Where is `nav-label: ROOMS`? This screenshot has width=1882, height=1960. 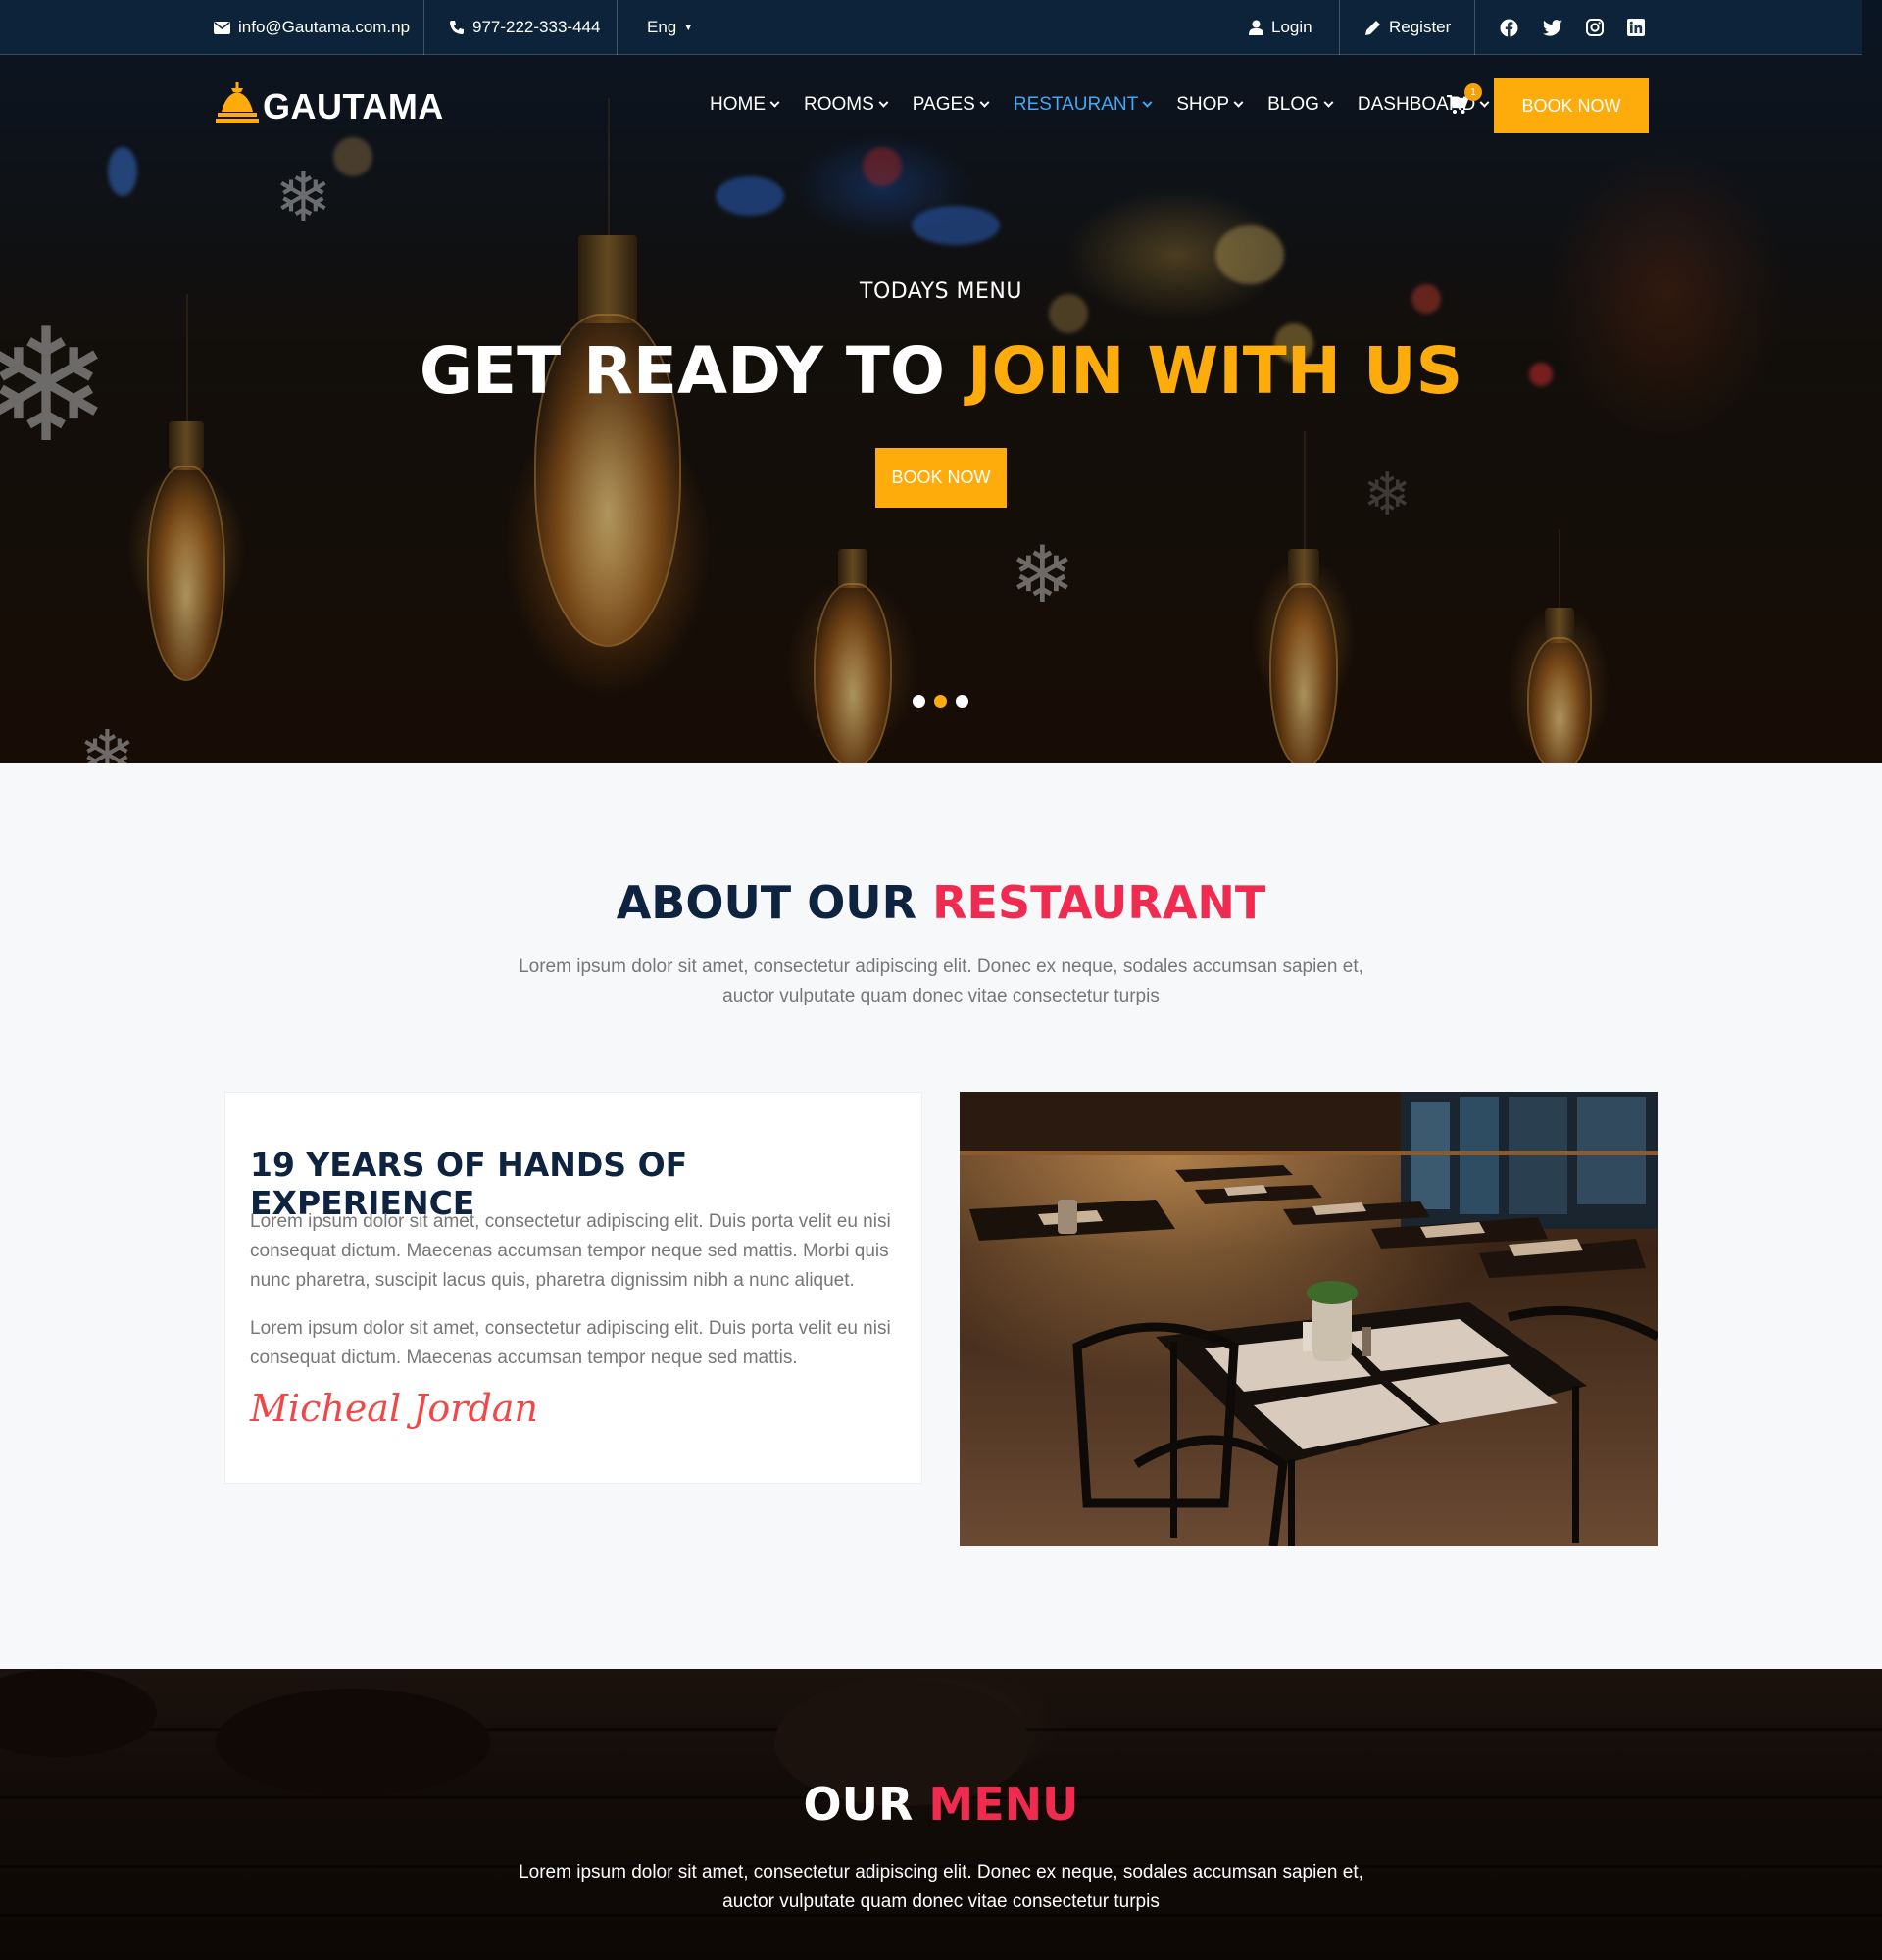 nav-label: ROOMS is located at coordinates (839, 104).